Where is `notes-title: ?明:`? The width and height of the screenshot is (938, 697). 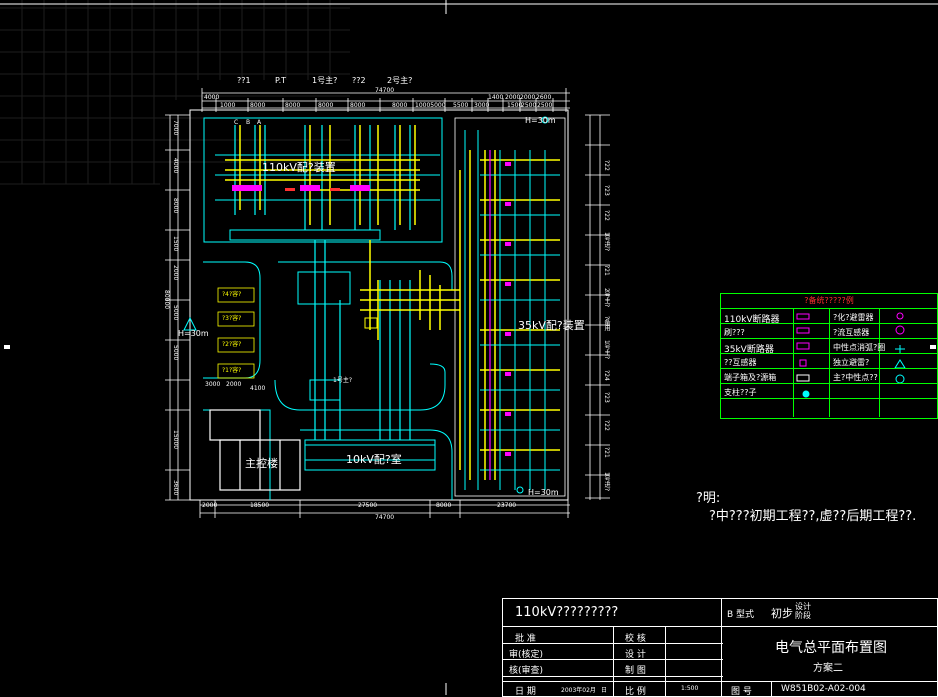 notes-title: ?明: is located at coordinates (708, 498).